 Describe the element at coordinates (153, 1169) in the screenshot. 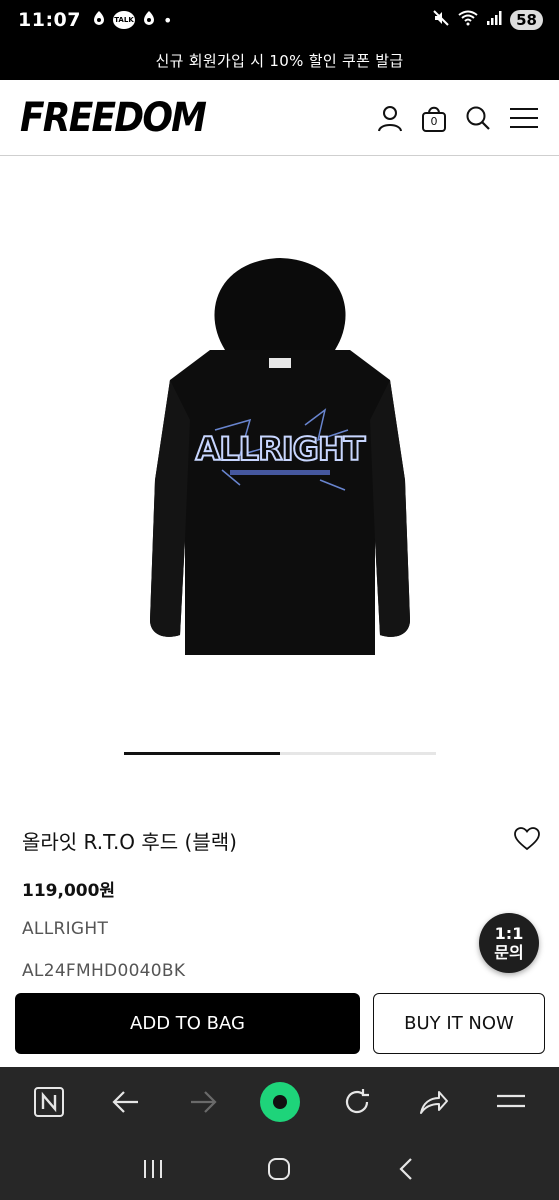

I see `recent-apps-icon` at that location.